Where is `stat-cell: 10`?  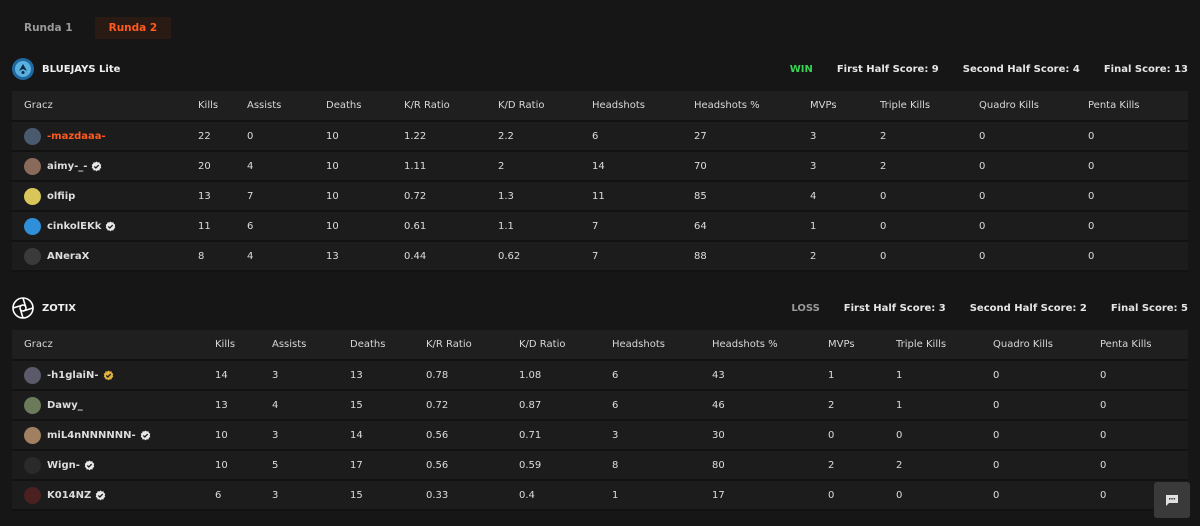
stat-cell: 10 is located at coordinates (365, 166).